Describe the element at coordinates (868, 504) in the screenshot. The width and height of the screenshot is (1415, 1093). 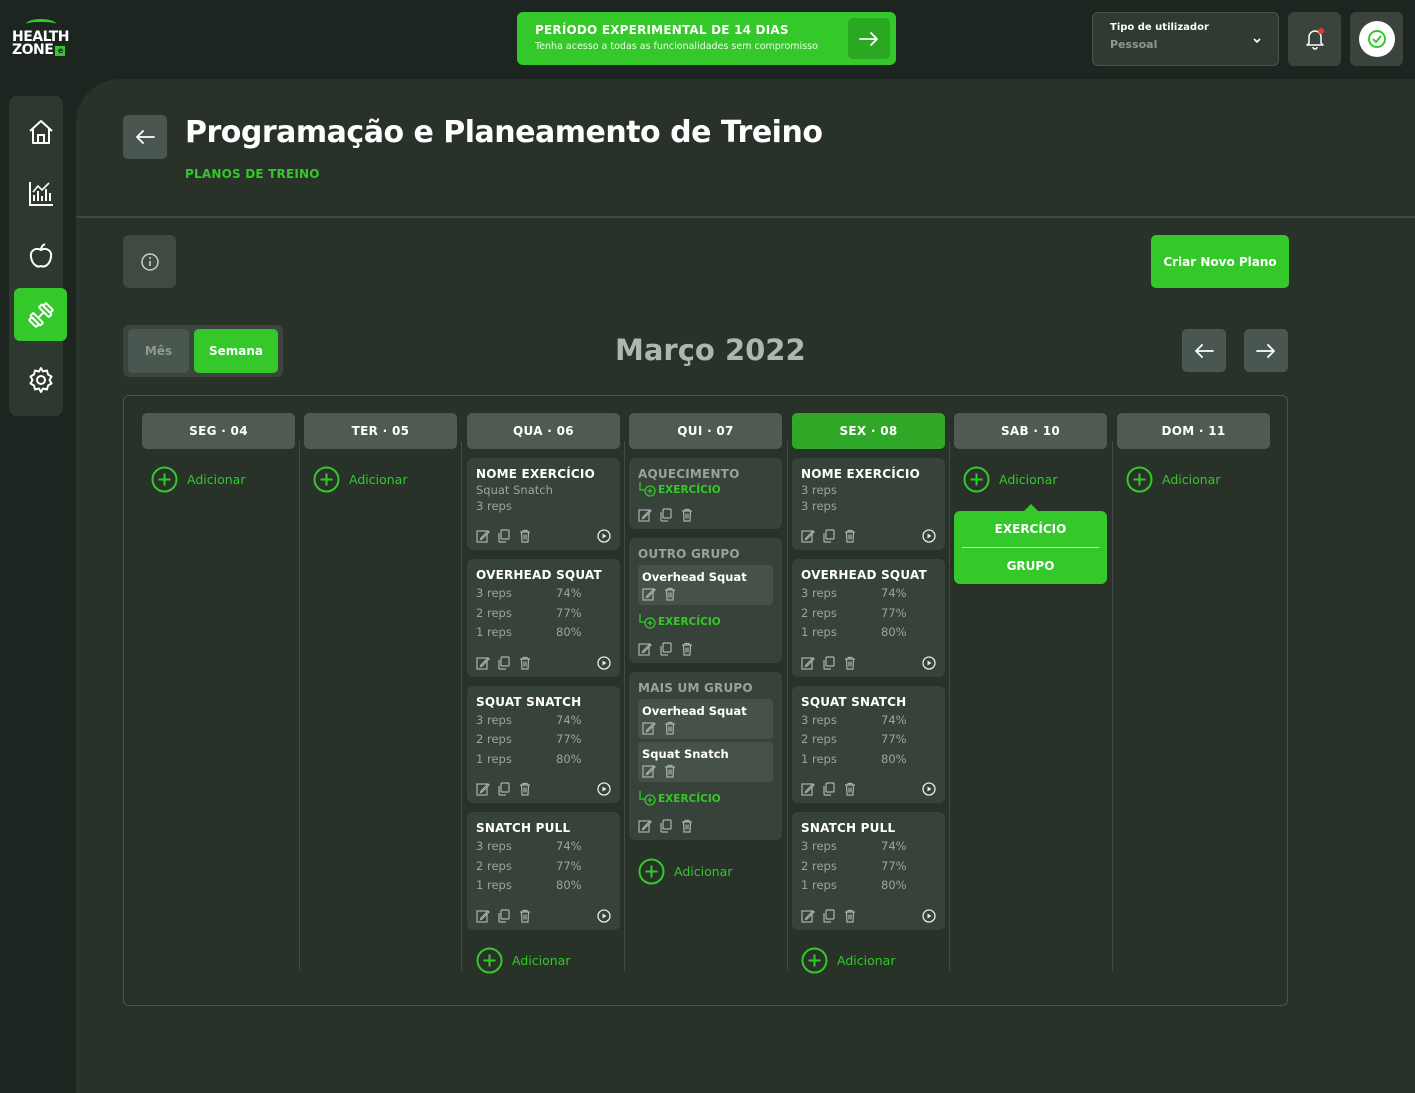
I see `exercise-card: NOME EXERCÍCIO 3 reps 3 reps` at that location.